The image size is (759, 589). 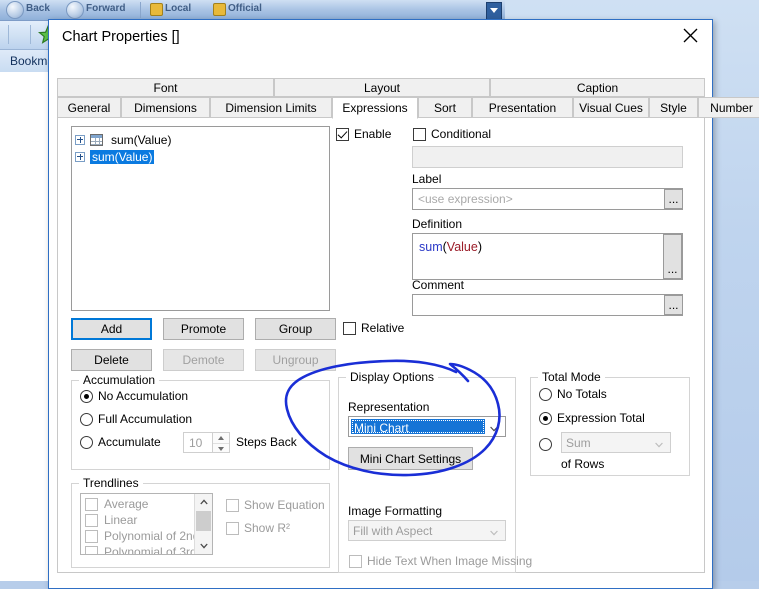 What do you see at coordinates (547, 305) in the screenshot?
I see `comment-input` at bounding box center [547, 305].